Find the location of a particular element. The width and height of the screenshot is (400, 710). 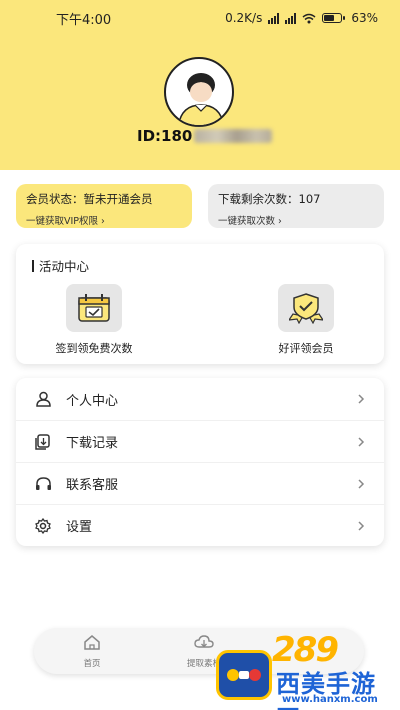

menu-label-settings: 设置 is located at coordinates (79, 527).